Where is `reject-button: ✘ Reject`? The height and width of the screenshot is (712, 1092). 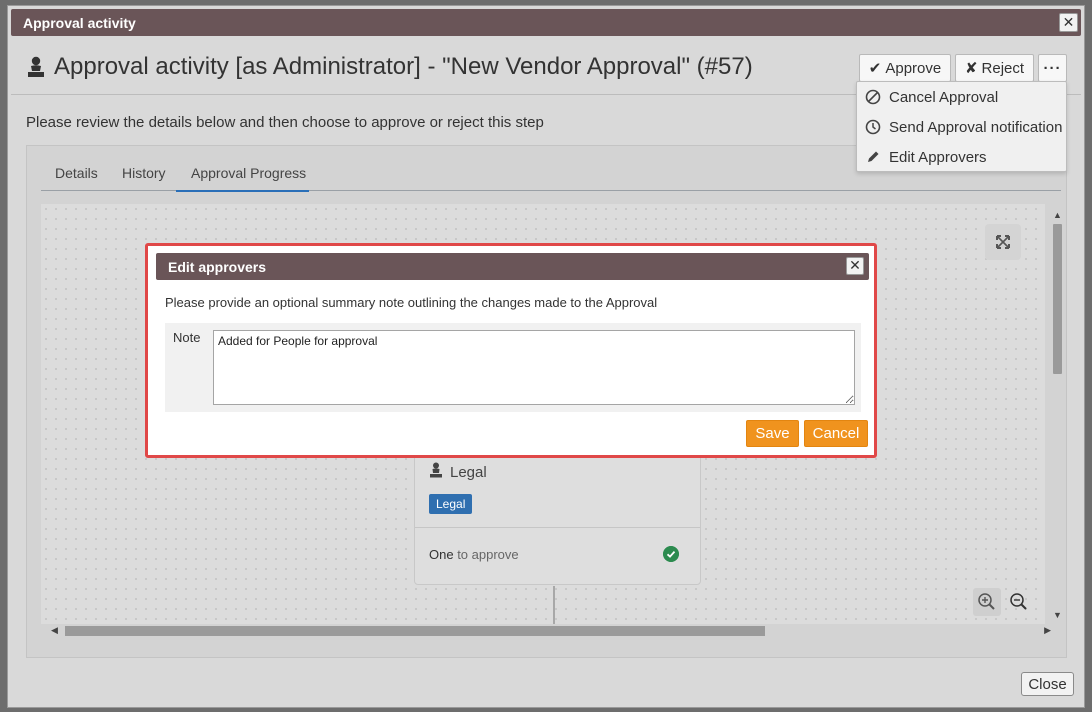 reject-button: ✘ Reject is located at coordinates (994, 68).